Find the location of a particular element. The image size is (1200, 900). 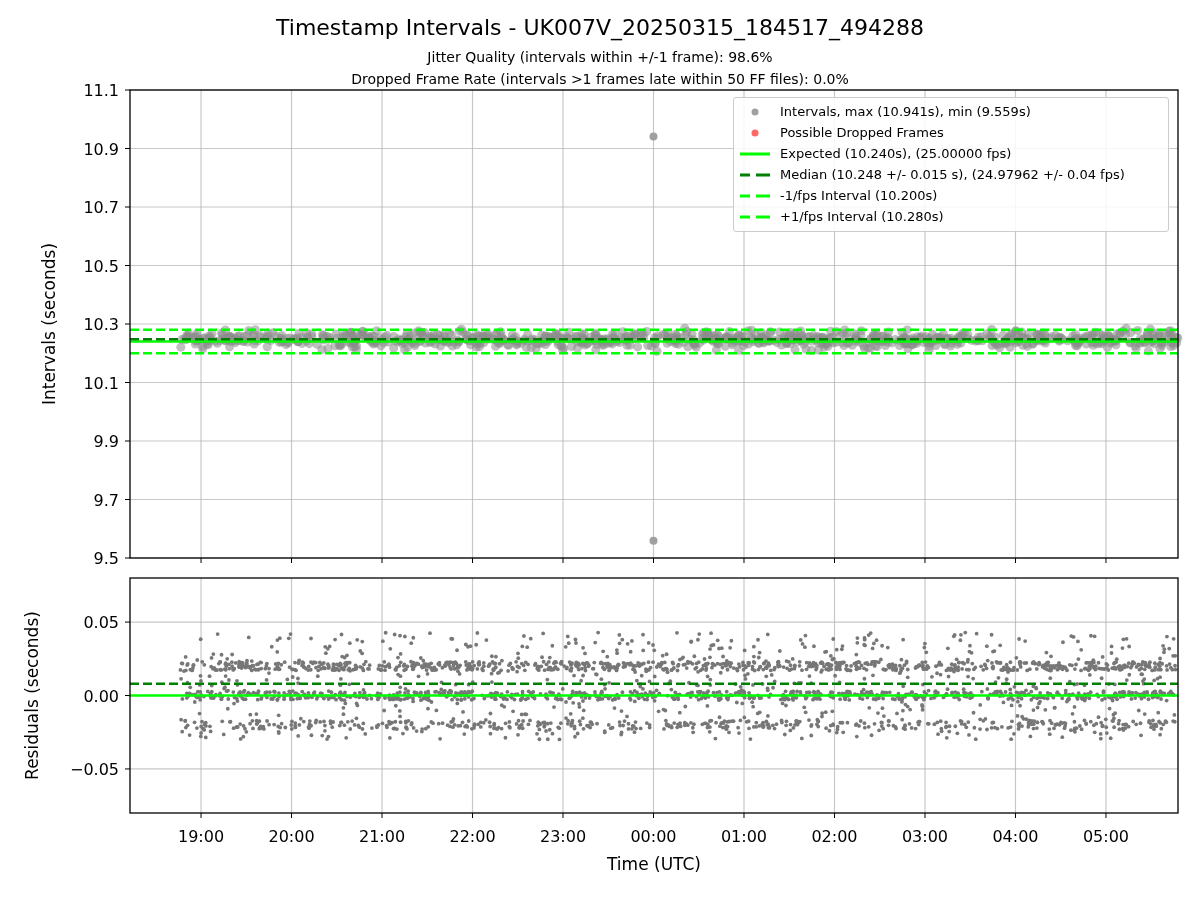

axis-label: Residuals (seconds) is located at coordinates (32, 695).